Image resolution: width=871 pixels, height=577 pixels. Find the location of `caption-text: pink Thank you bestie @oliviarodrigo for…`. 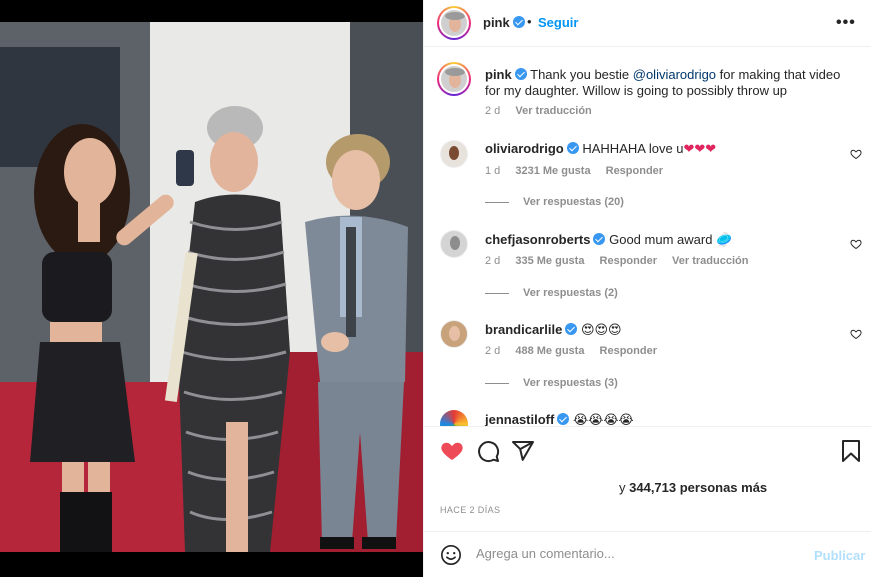

caption-text: pink Thank you bestie @oliviarodrigo for… is located at coordinates (665, 83).